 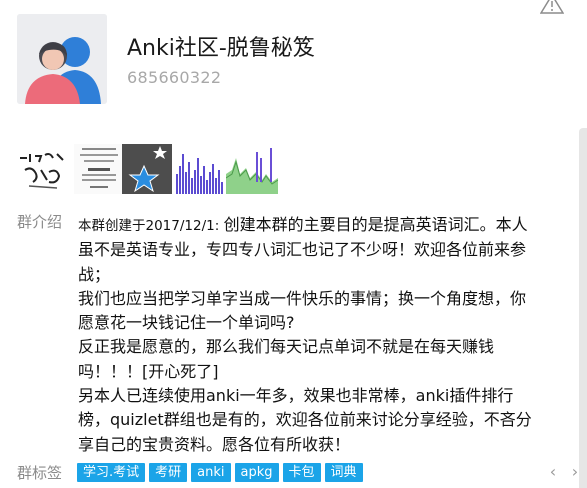 I want to click on tag-item: 学习.考试, so click(x=111, y=472).